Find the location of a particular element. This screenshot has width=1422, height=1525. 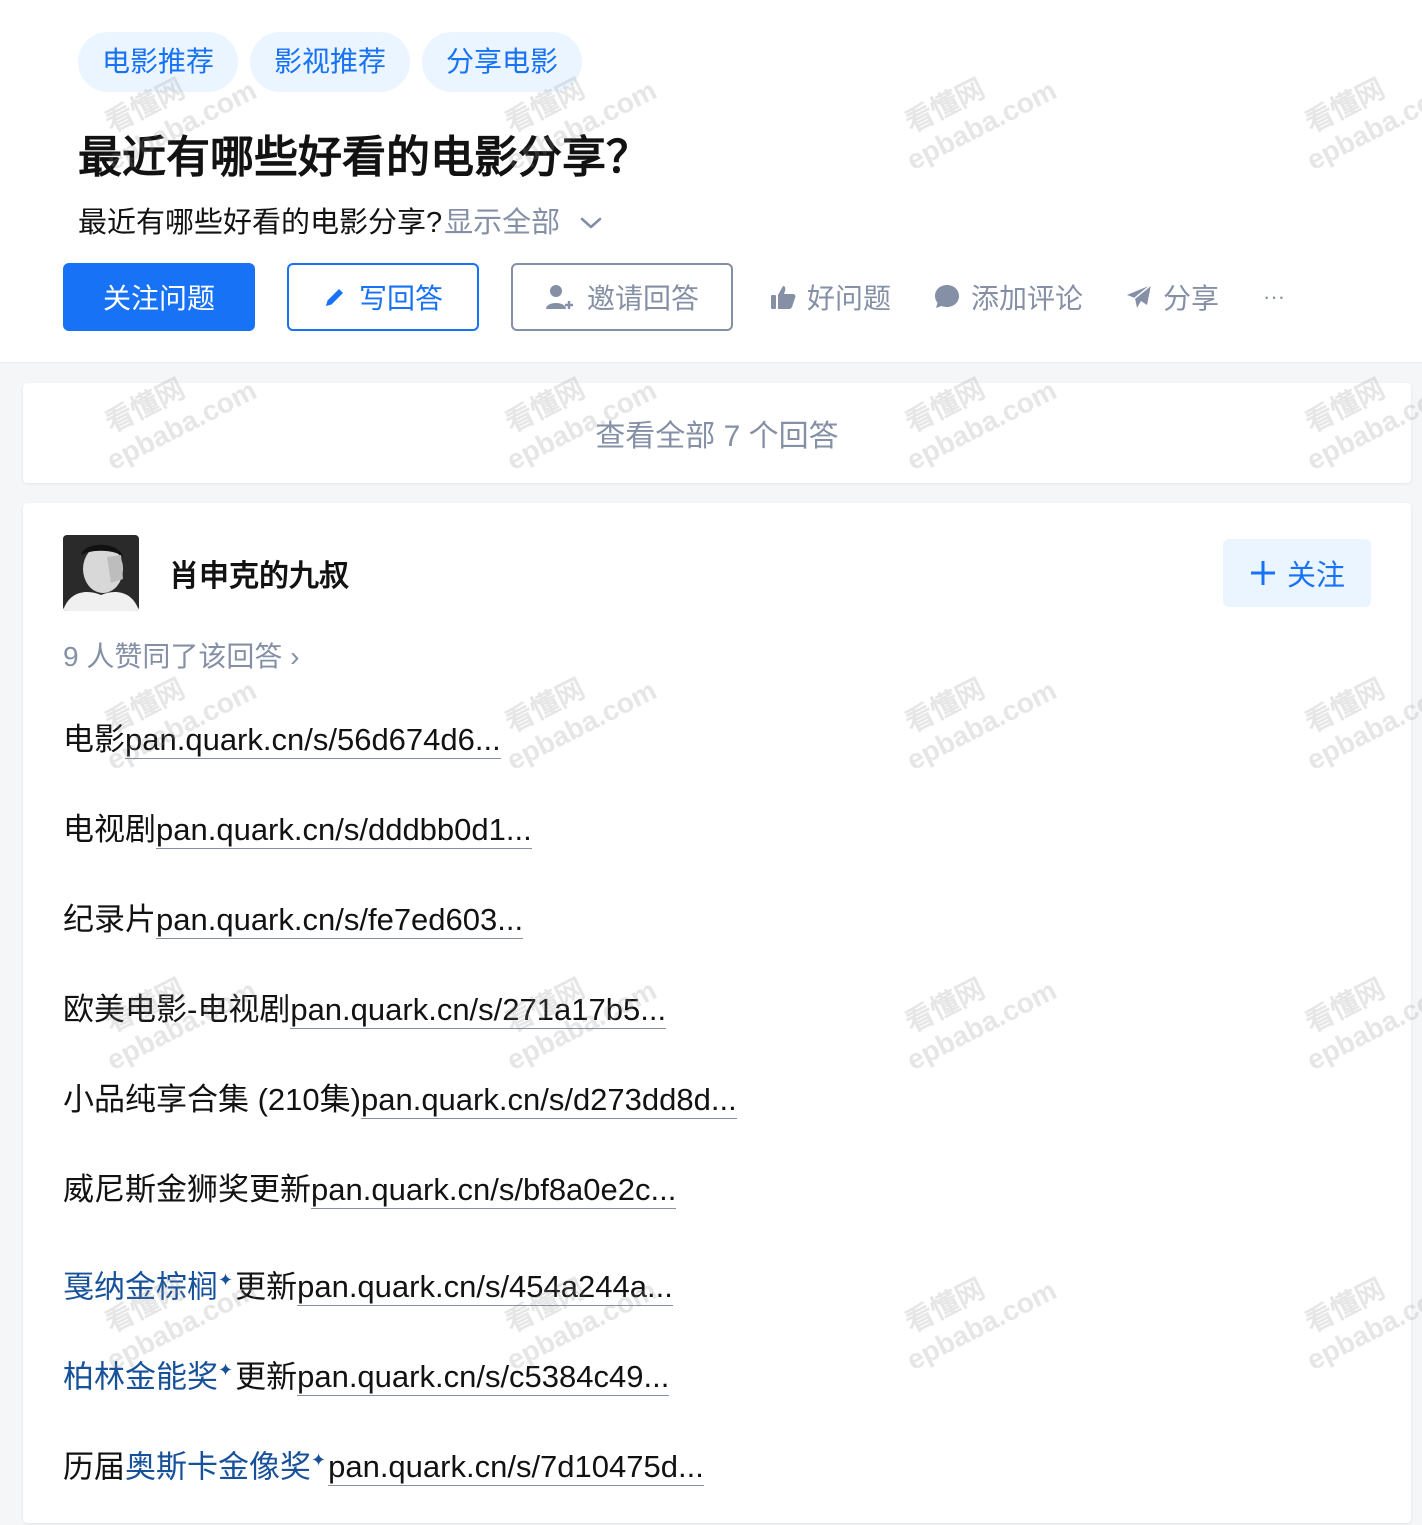

chevron-down-icon is located at coordinates (591, 223).